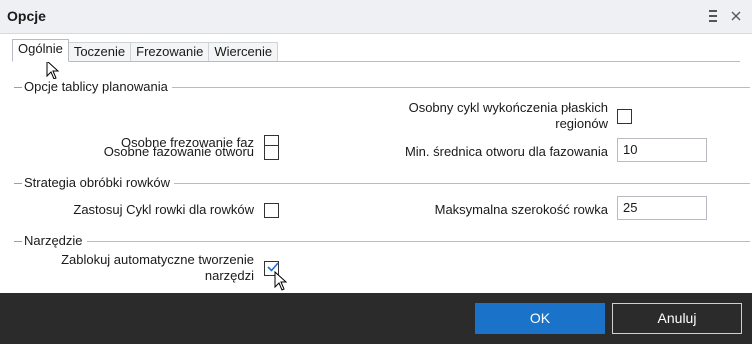  I want to click on section-tools: Narzędzie, so click(382, 241).